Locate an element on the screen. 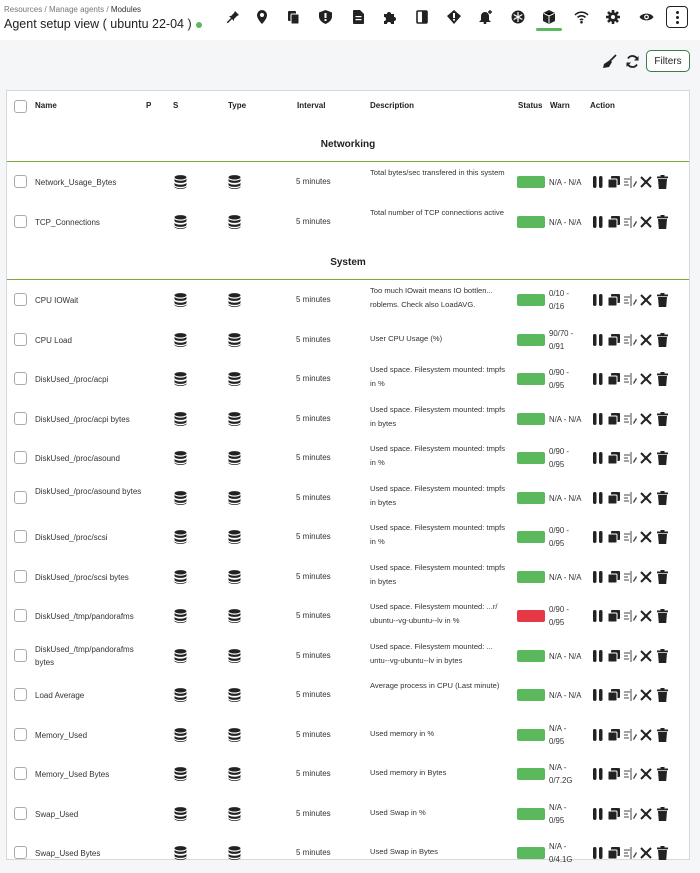 The width and height of the screenshot is (700, 873). shield-icon is located at coordinates (325, 17).